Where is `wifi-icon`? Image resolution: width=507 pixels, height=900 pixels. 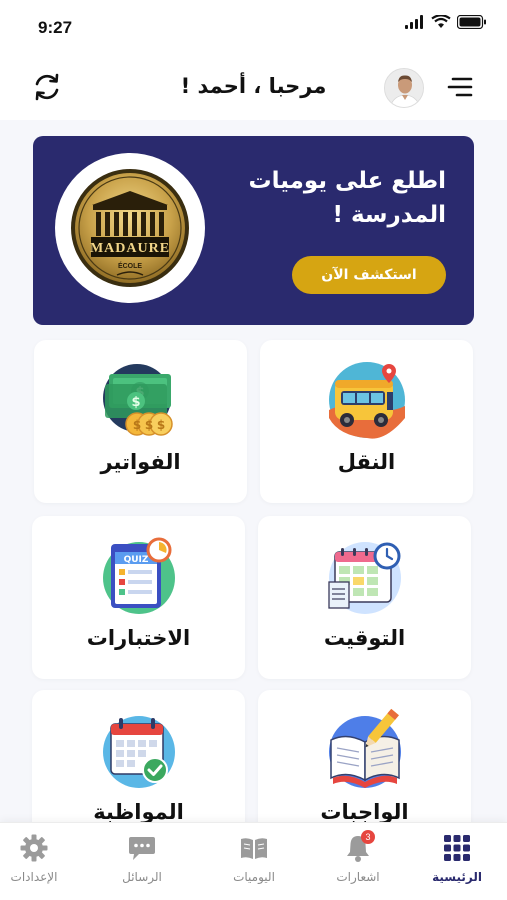 wifi-icon is located at coordinates (441, 21).